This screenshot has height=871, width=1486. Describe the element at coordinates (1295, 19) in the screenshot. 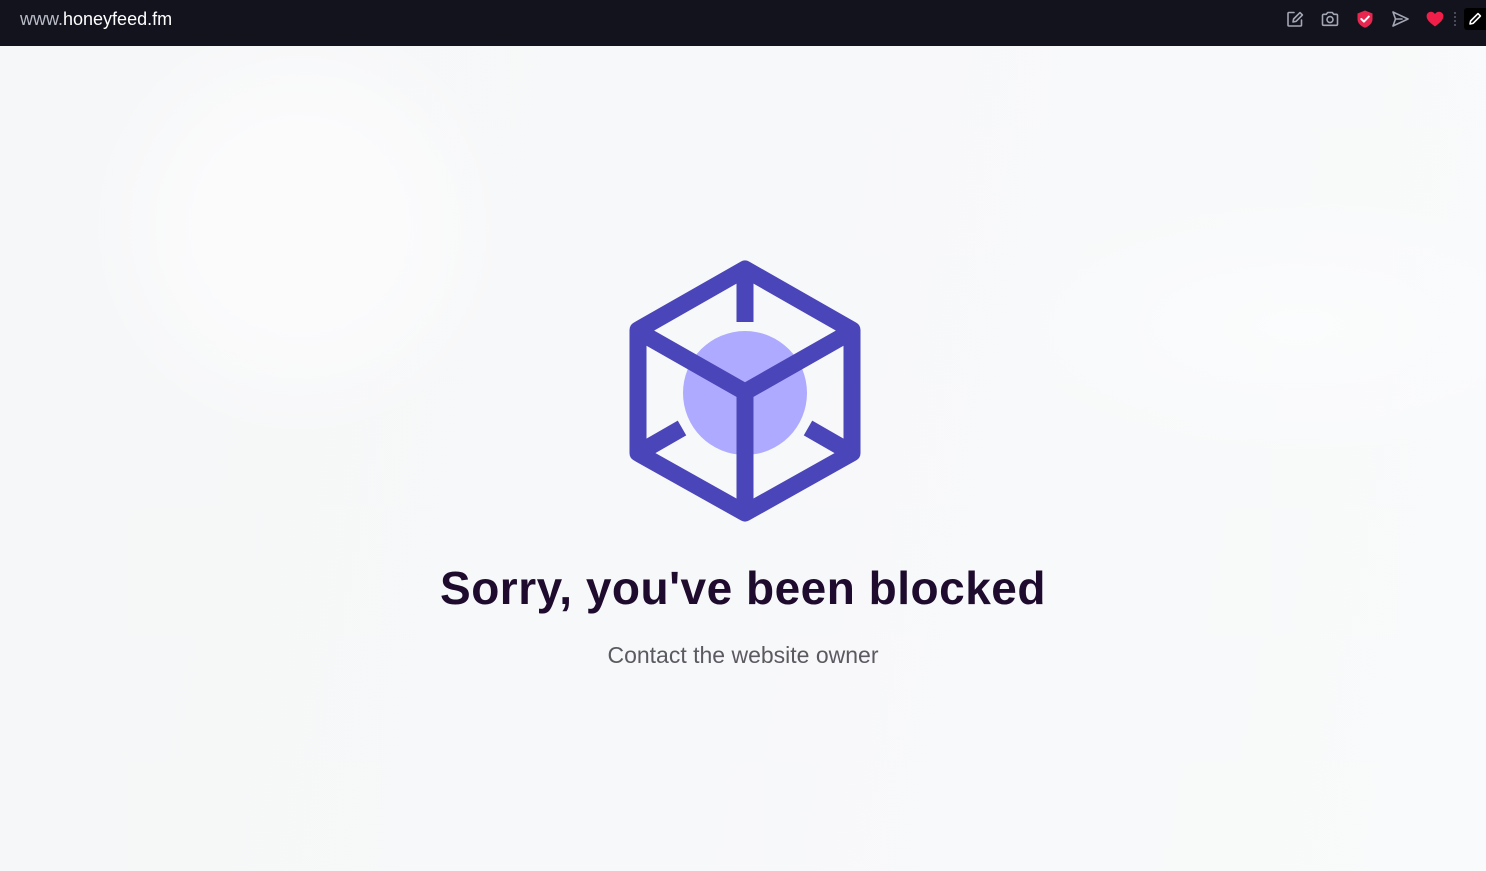

I see `share-icon` at that location.